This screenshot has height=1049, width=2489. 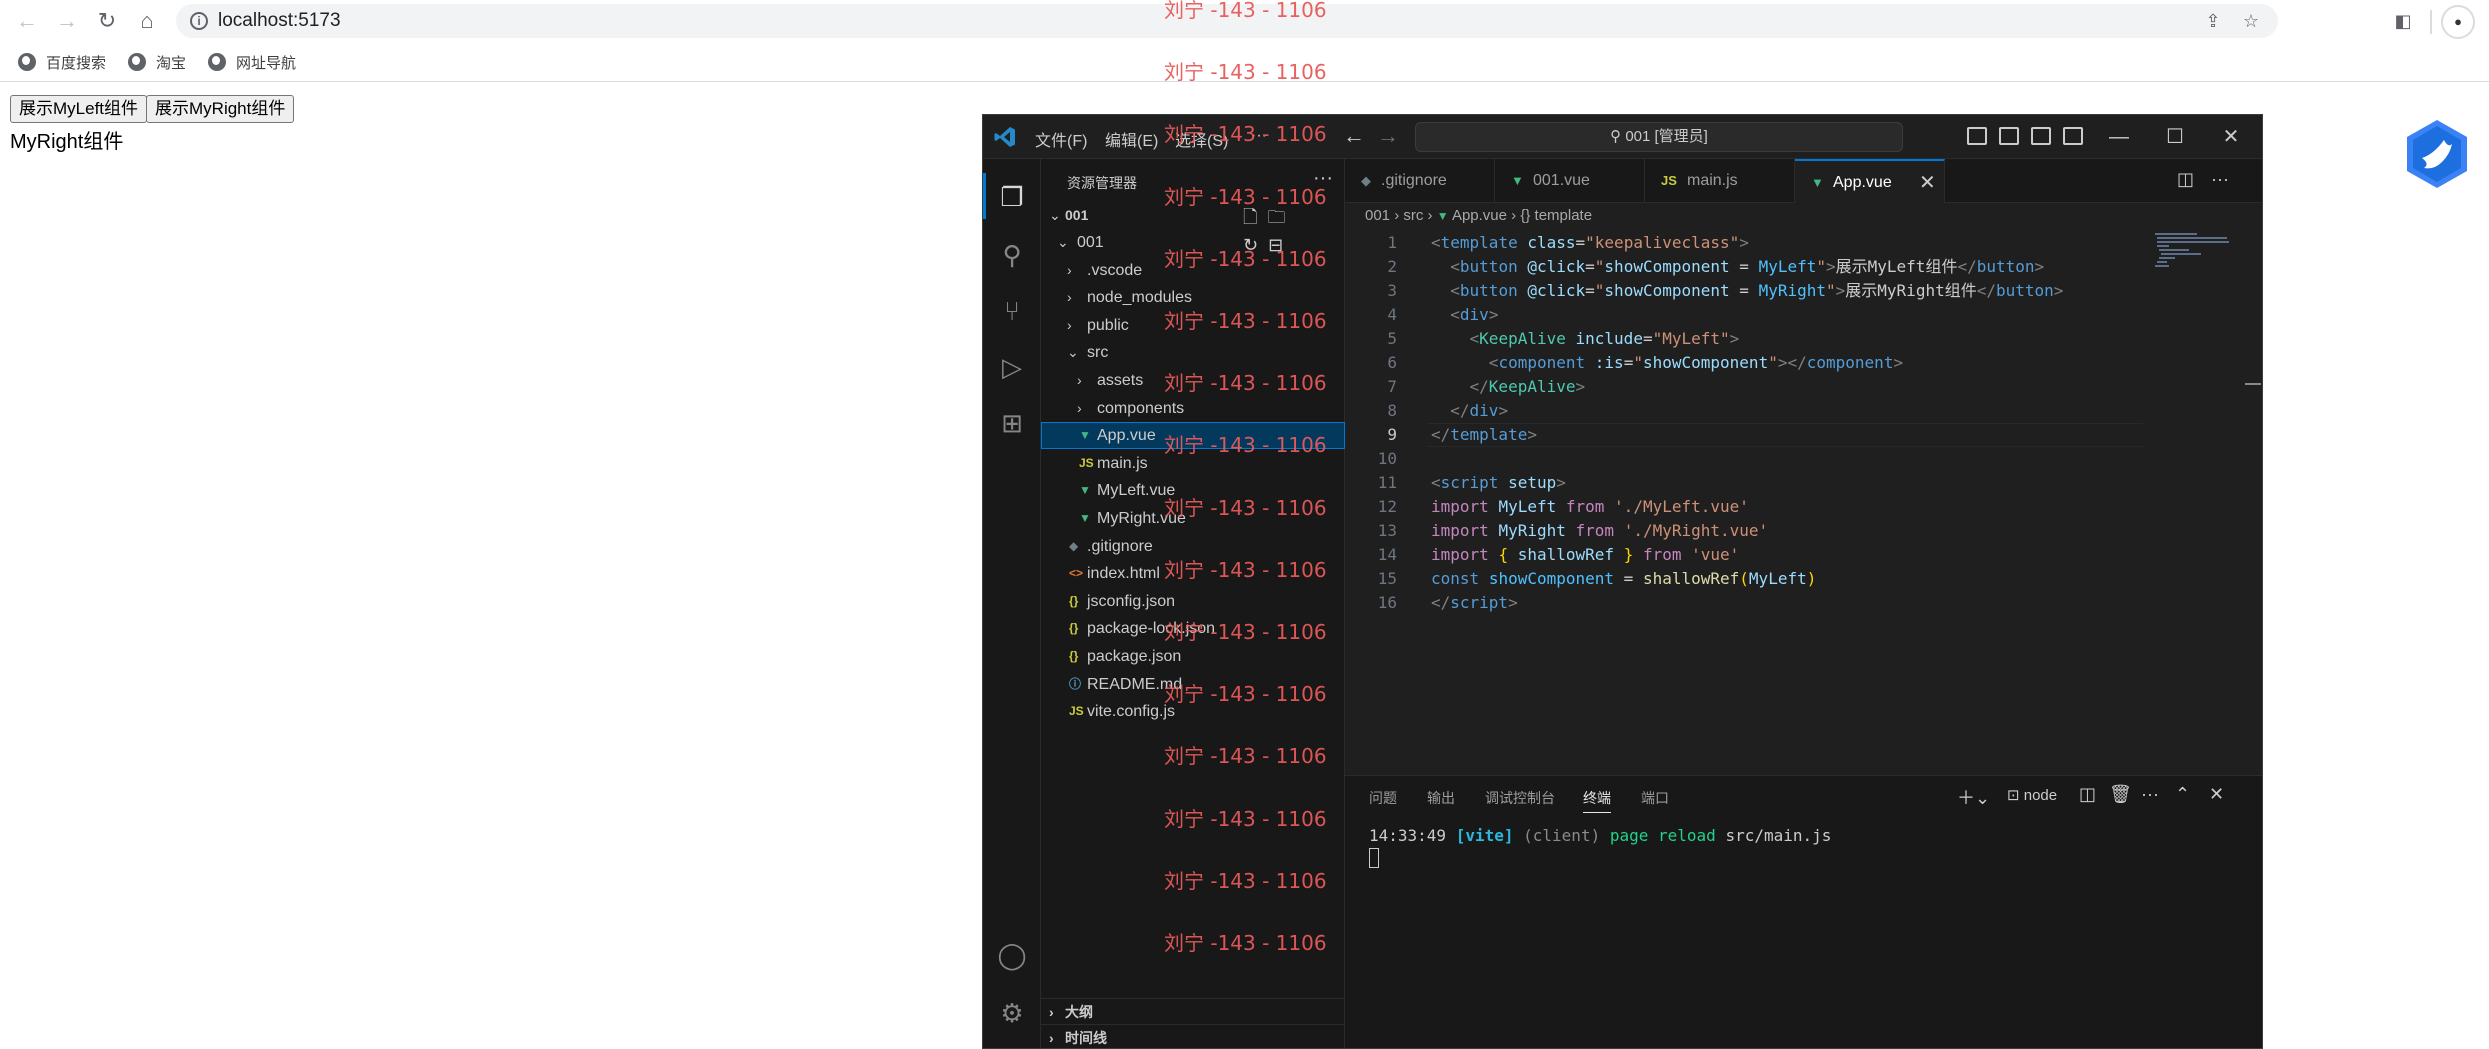 What do you see at coordinates (984, 196) in the screenshot?
I see `active-indicator` at bounding box center [984, 196].